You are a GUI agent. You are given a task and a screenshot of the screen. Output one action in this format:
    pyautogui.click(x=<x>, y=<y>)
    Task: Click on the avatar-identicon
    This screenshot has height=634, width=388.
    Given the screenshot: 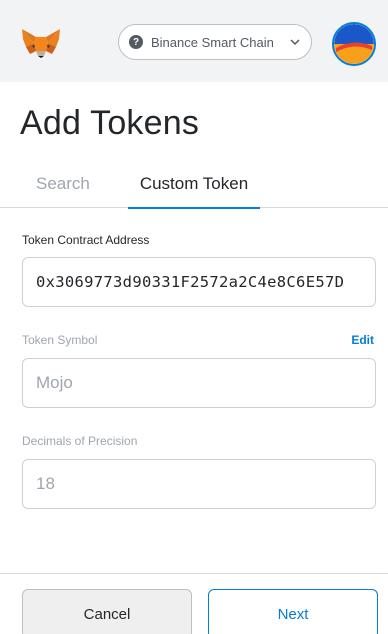 What is the action you would take?
    pyautogui.click(x=354, y=44)
    